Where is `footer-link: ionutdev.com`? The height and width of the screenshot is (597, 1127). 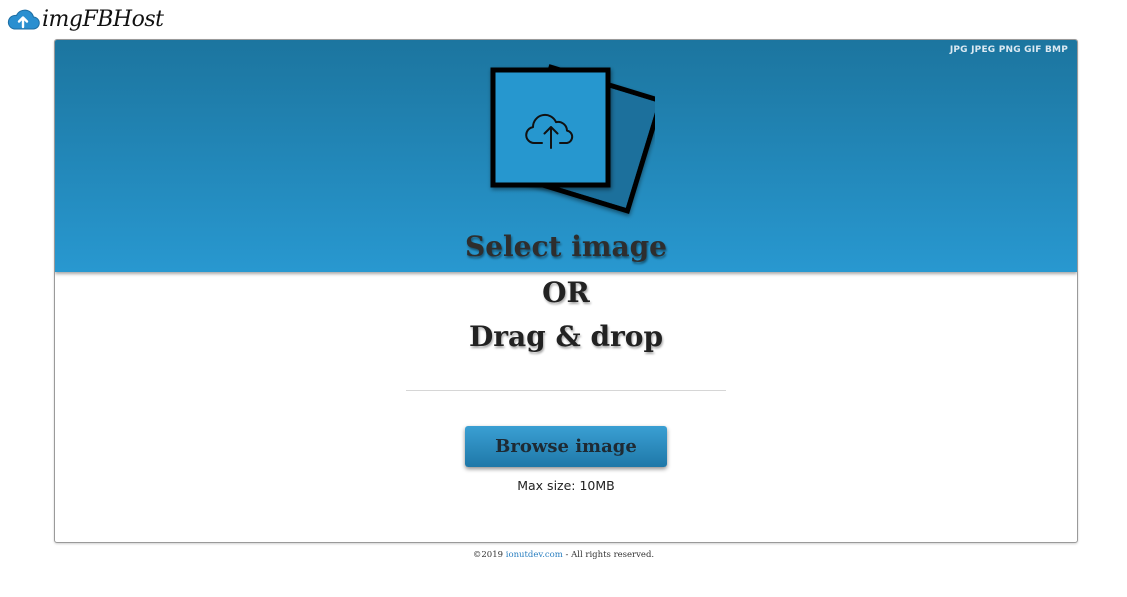 footer-link: ionutdev.com is located at coordinates (534, 555).